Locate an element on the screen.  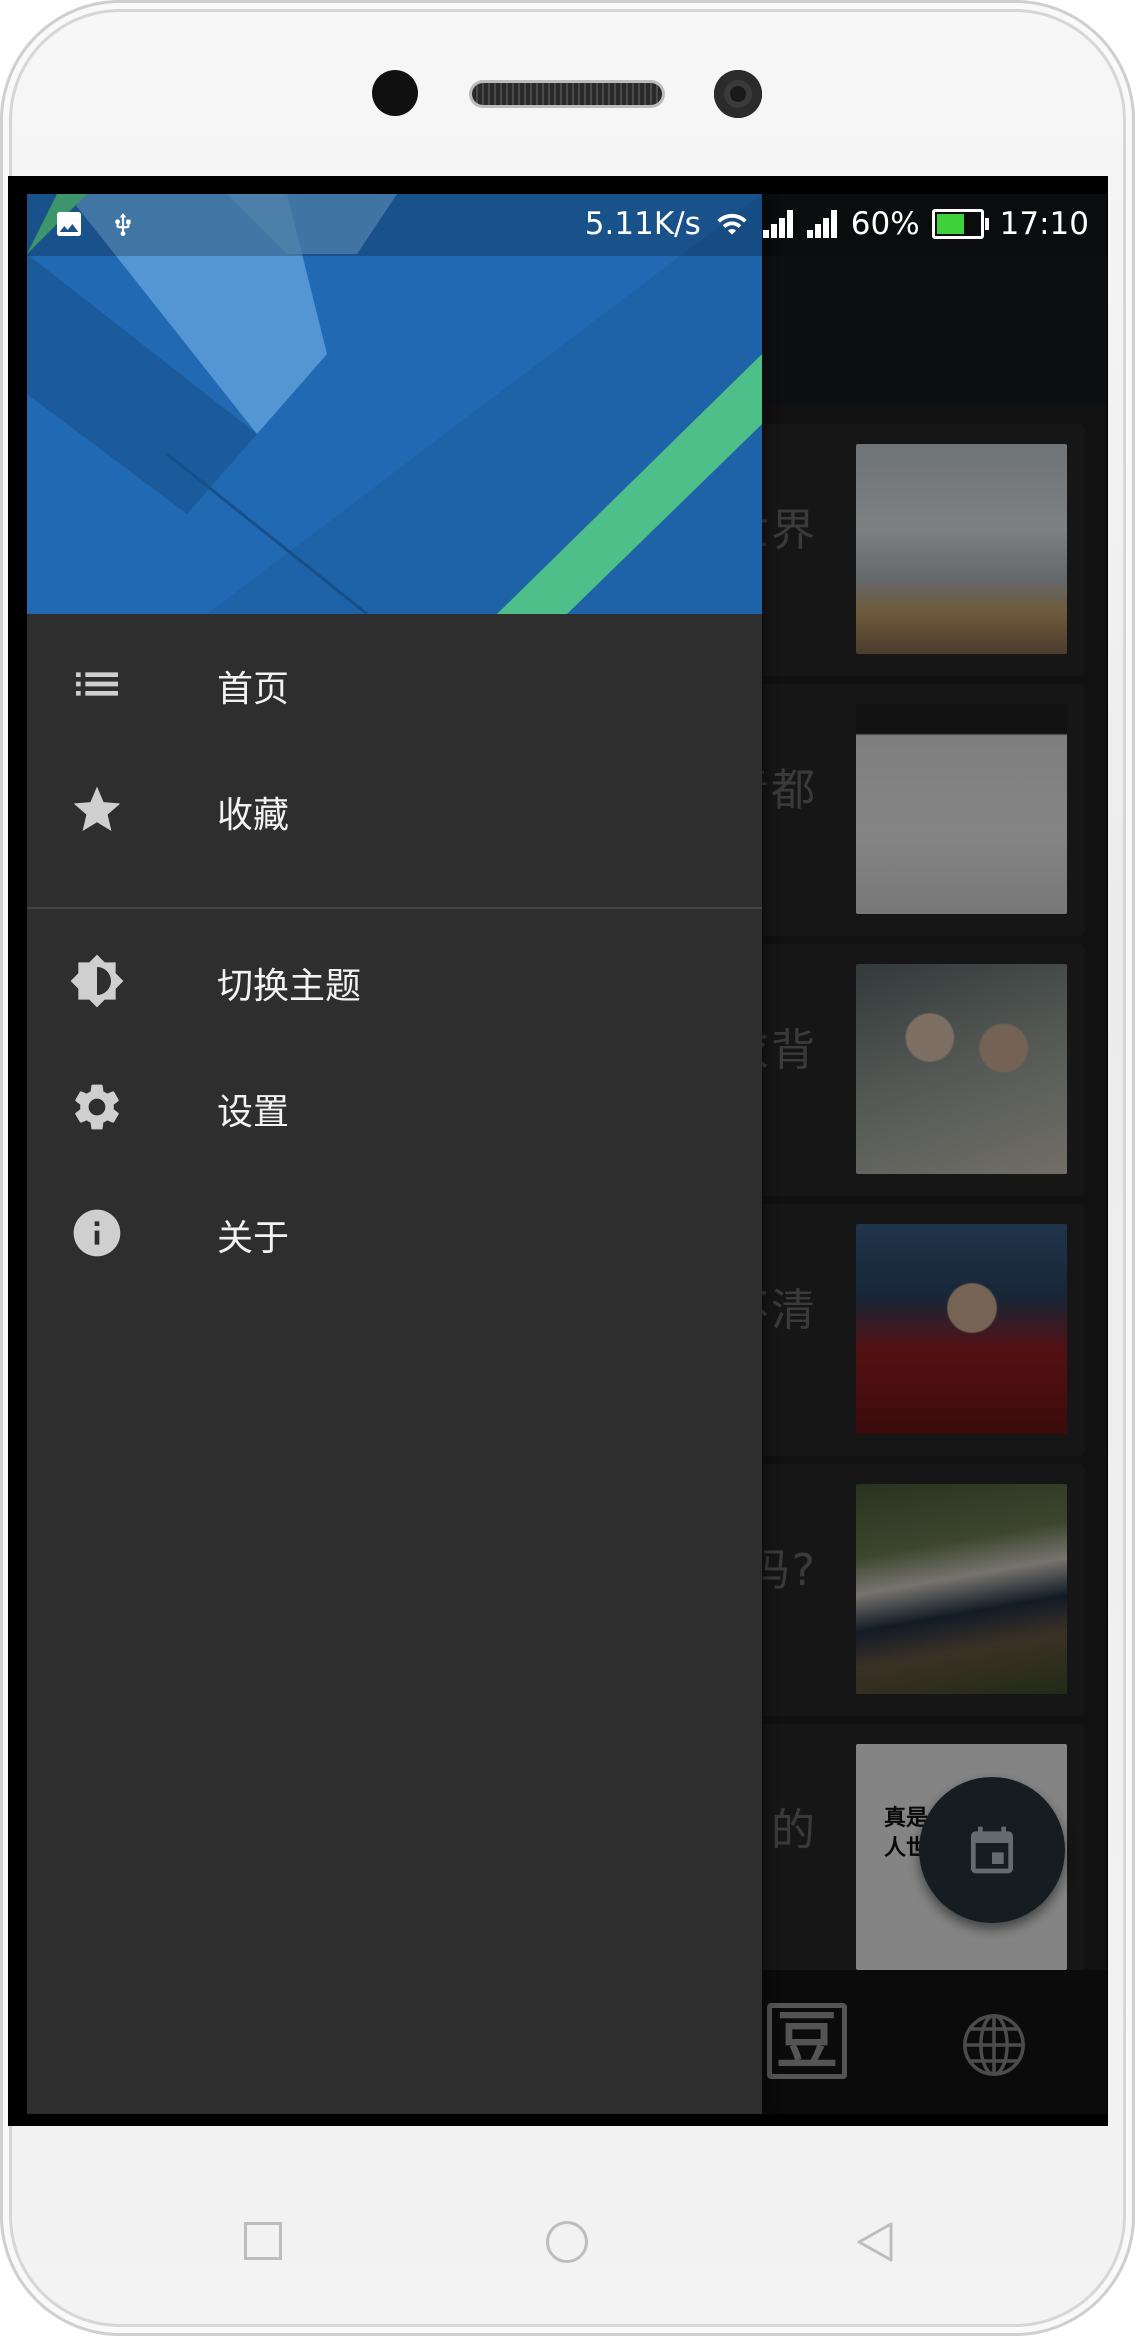
drawer-item-switch-theme: 切换主题 is located at coordinates (394, 980).